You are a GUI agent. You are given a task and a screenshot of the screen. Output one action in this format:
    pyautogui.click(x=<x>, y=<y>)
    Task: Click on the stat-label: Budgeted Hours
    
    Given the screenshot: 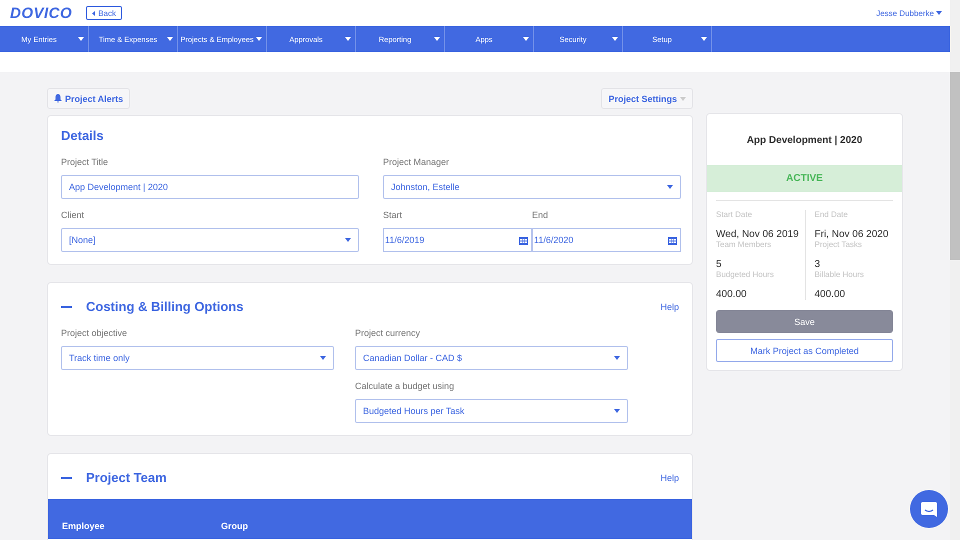 What is the action you would take?
    pyautogui.click(x=745, y=274)
    